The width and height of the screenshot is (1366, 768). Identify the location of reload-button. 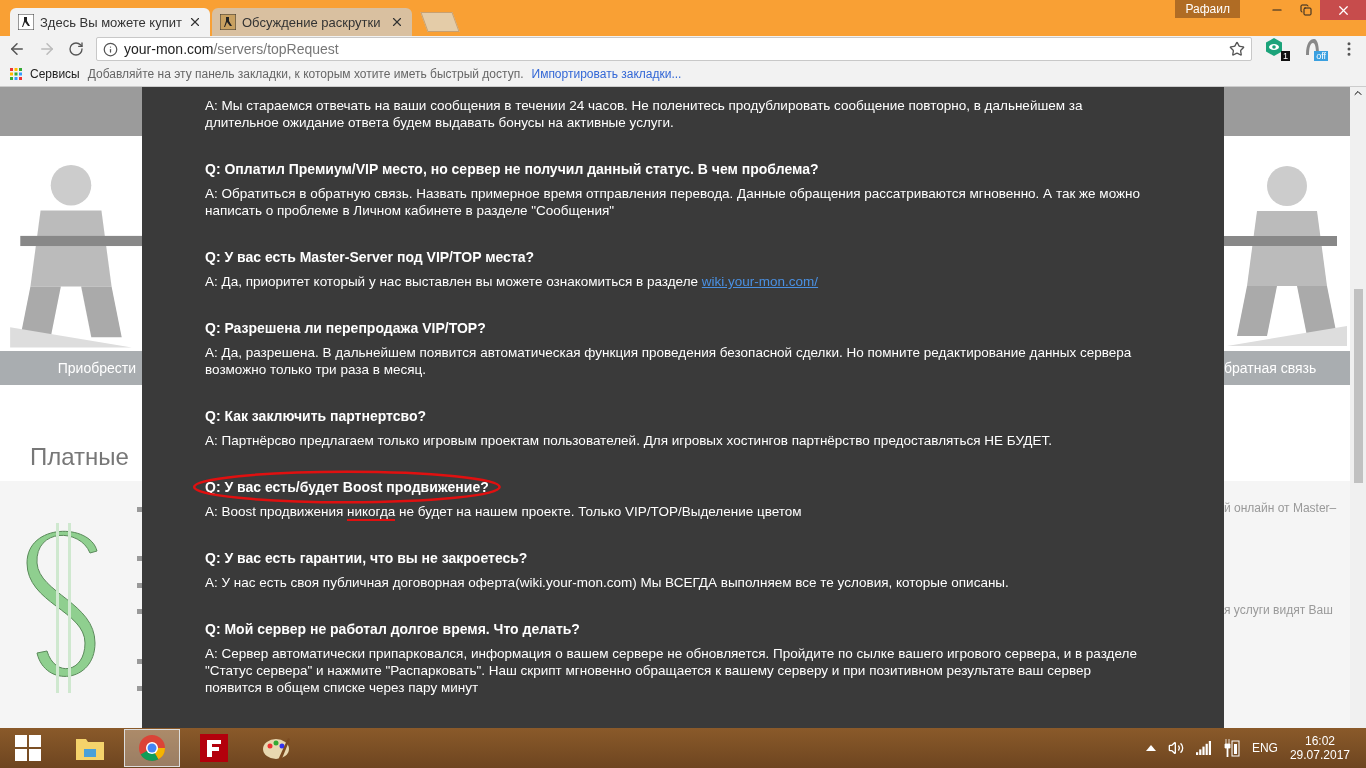
(76, 49).